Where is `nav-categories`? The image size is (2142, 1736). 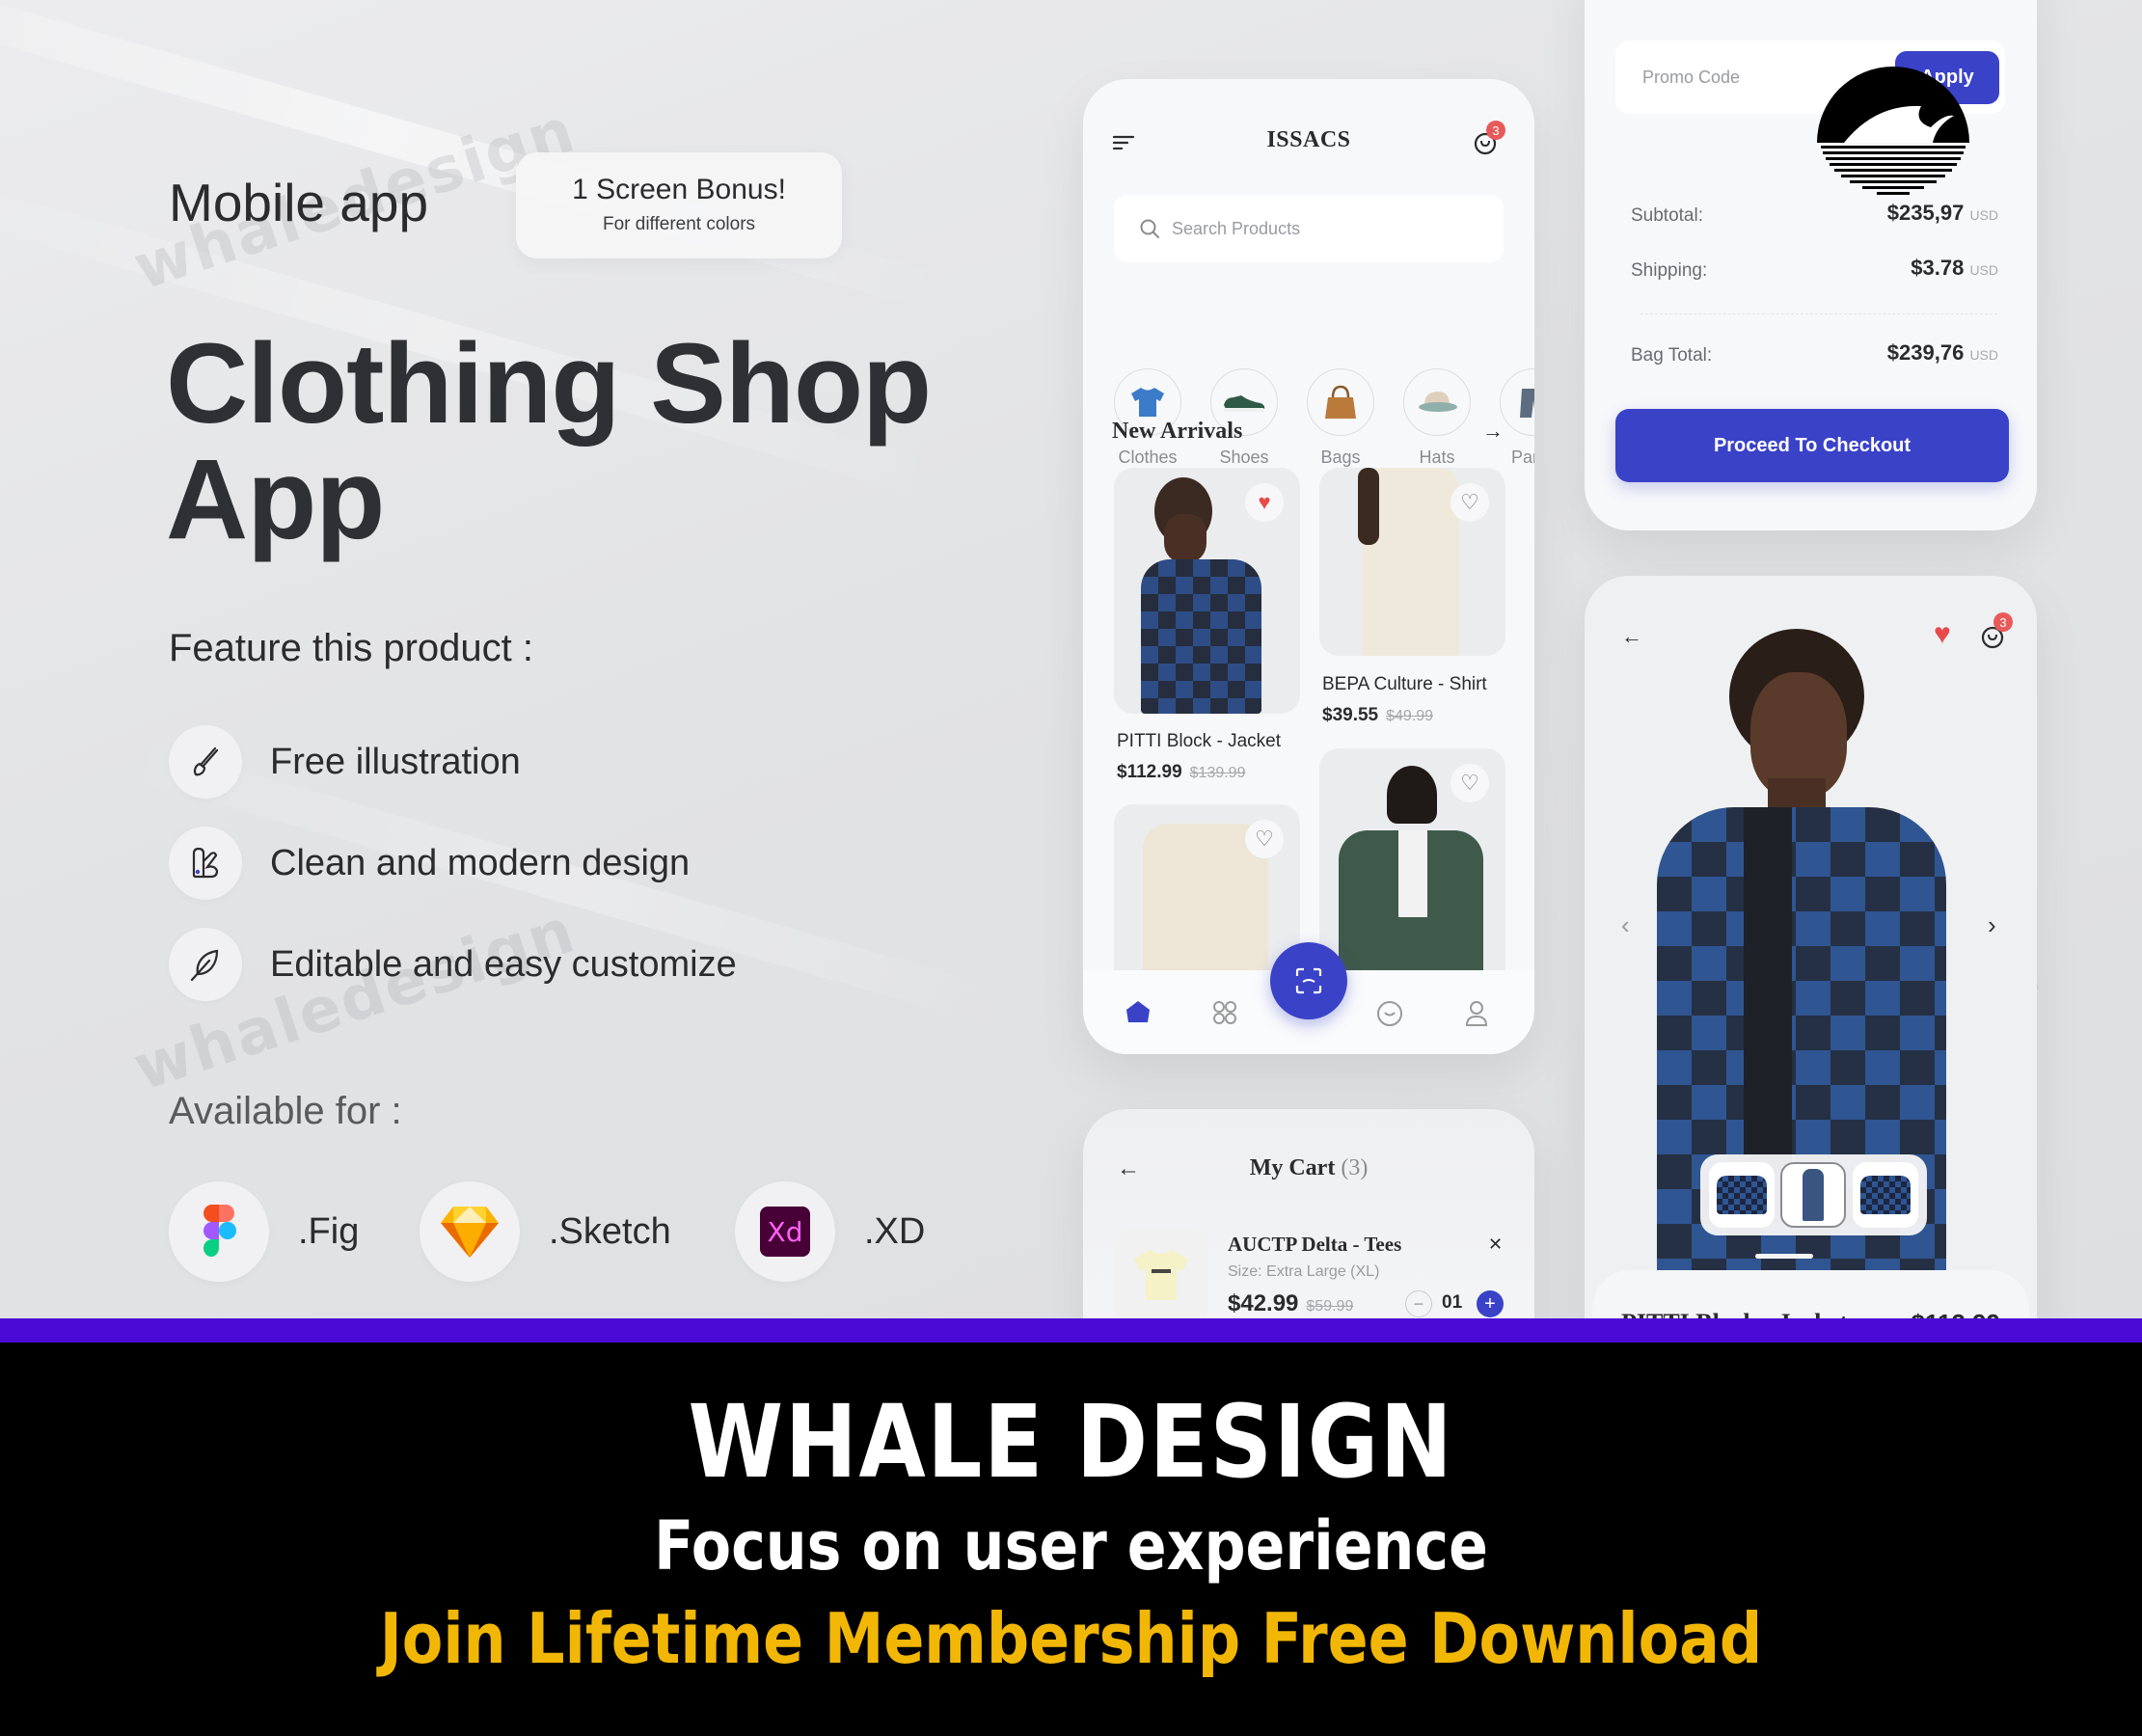
nav-categories is located at coordinates (1225, 1015).